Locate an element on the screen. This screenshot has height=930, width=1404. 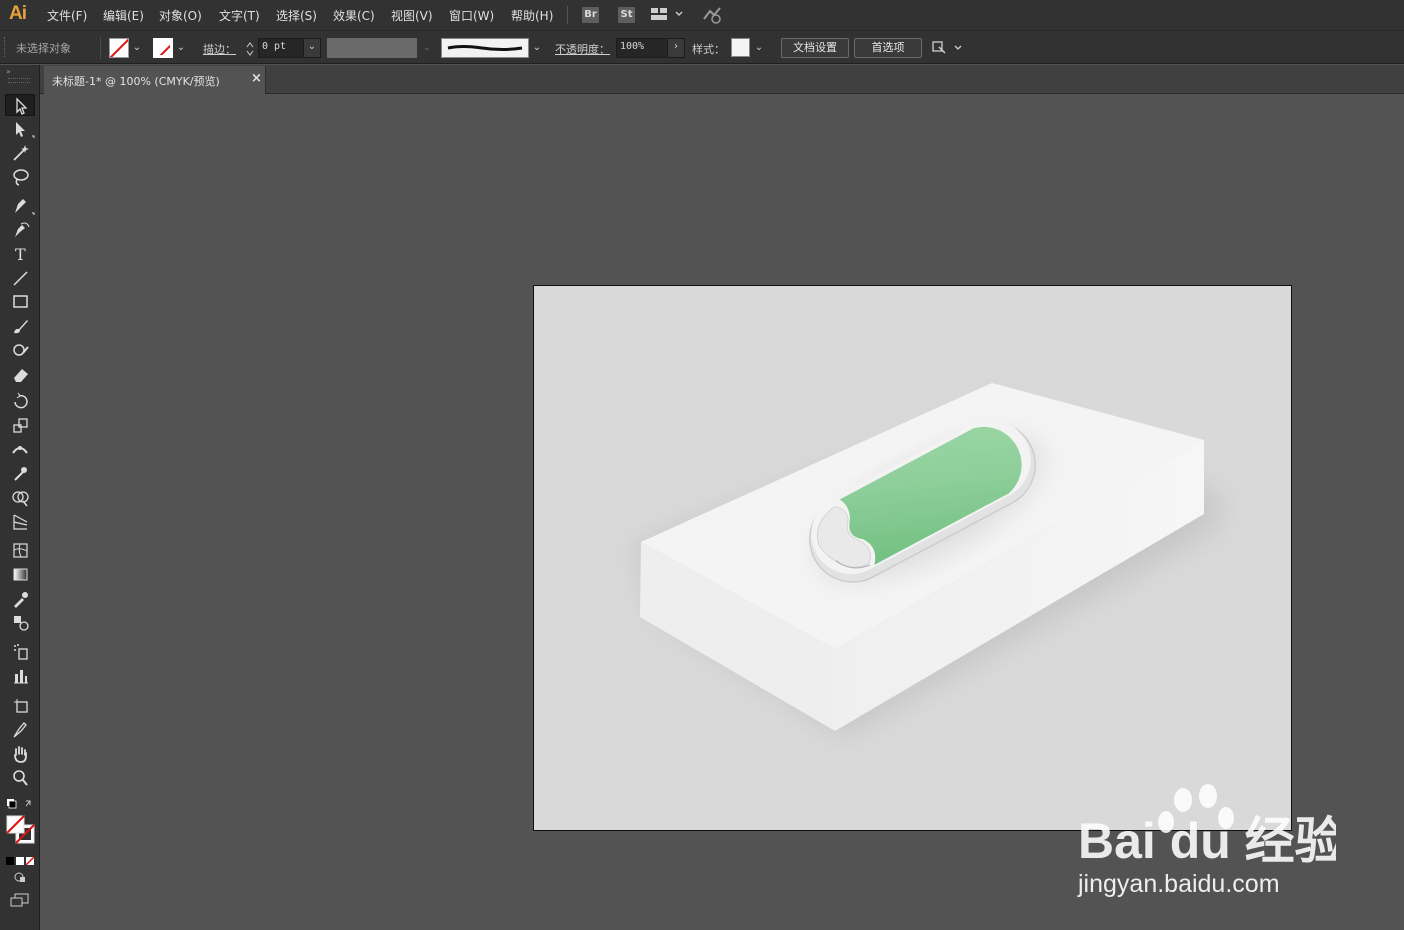
stroke-weight-input: 0 pt is located at coordinates (281, 48).